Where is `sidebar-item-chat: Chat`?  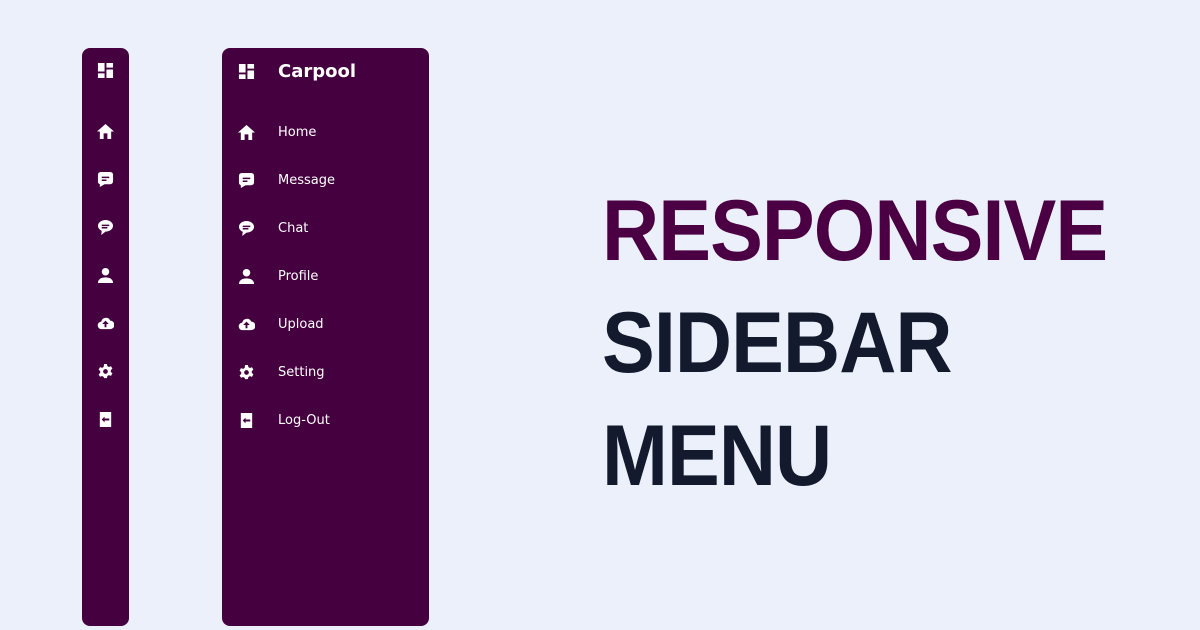 sidebar-item-chat: Chat is located at coordinates (325, 228).